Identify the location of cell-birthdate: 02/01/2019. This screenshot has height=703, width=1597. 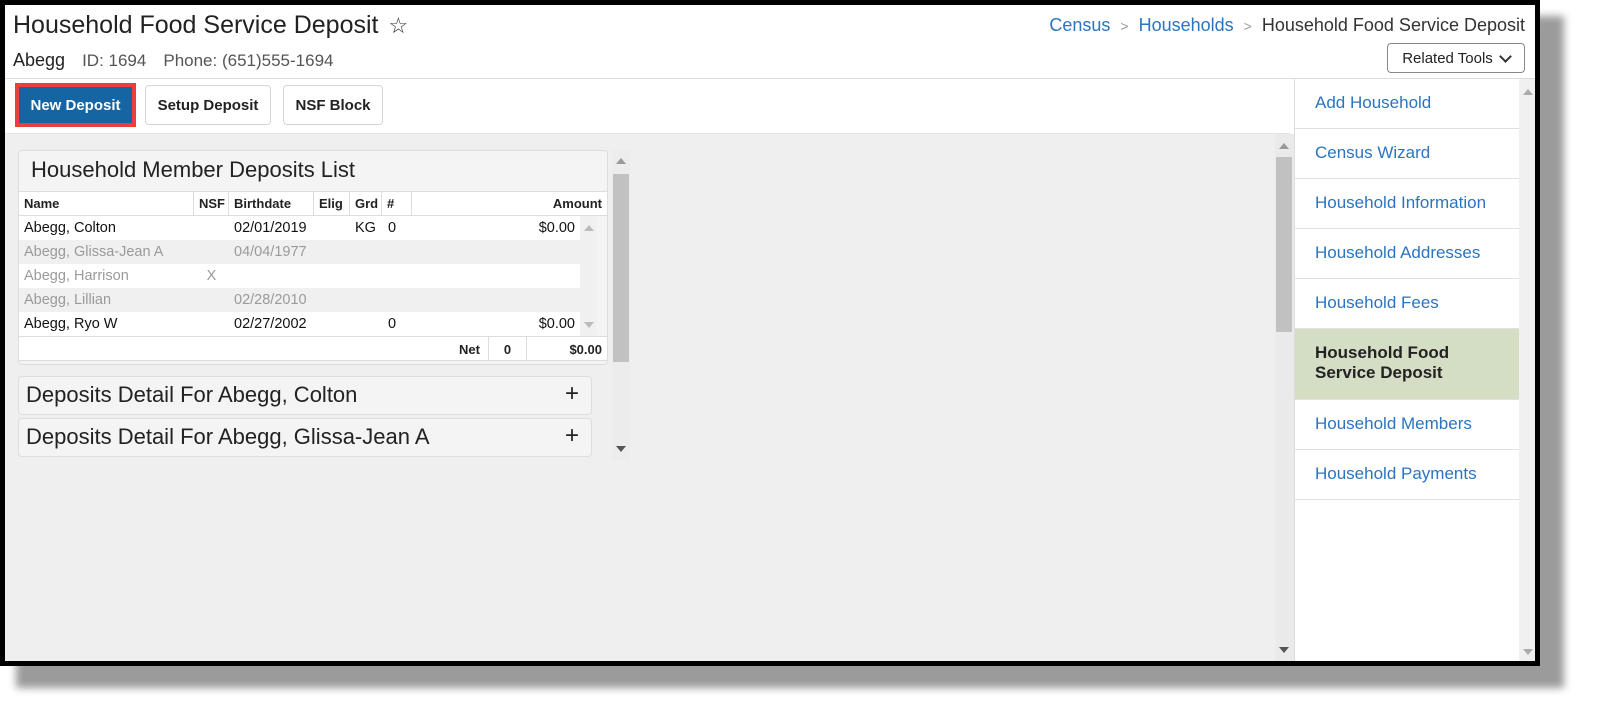
(270, 228).